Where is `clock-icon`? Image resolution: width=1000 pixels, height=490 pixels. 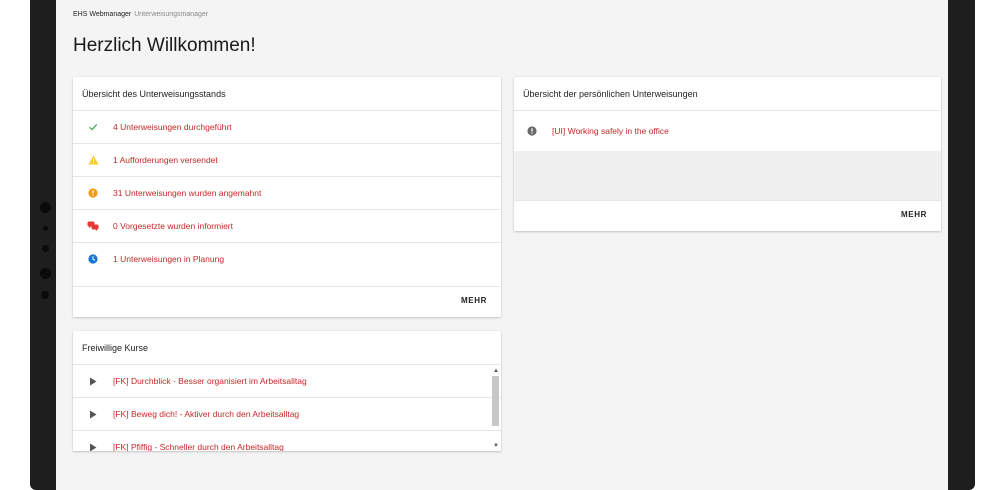 clock-icon is located at coordinates (93, 259).